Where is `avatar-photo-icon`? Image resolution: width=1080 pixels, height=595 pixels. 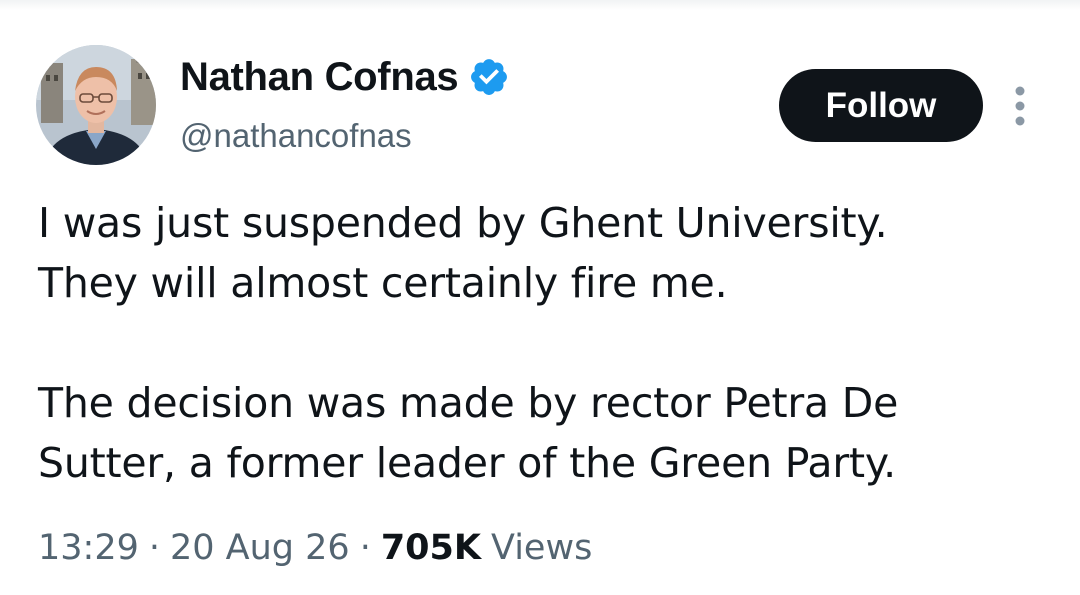 avatar-photo-icon is located at coordinates (96, 105).